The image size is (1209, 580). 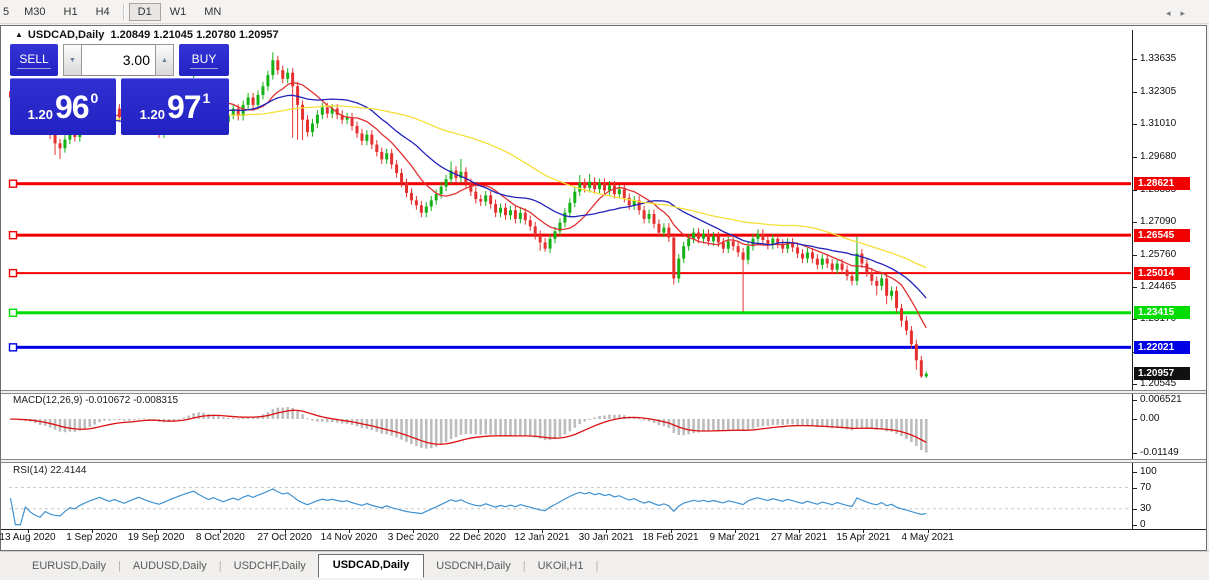 What do you see at coordinates (220, 537) in the screenshot?
I see `date-axis-label: 8 Oct 2020` at bounding box center [220, 537].